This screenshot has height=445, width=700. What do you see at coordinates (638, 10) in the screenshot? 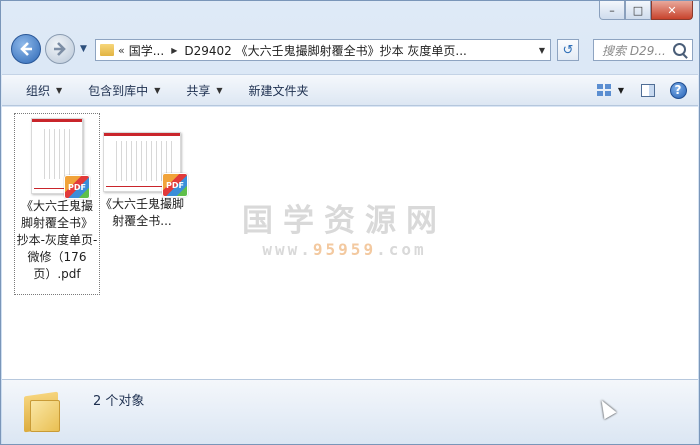
I see `maximize-button: □` at bounding box center [638, 10].